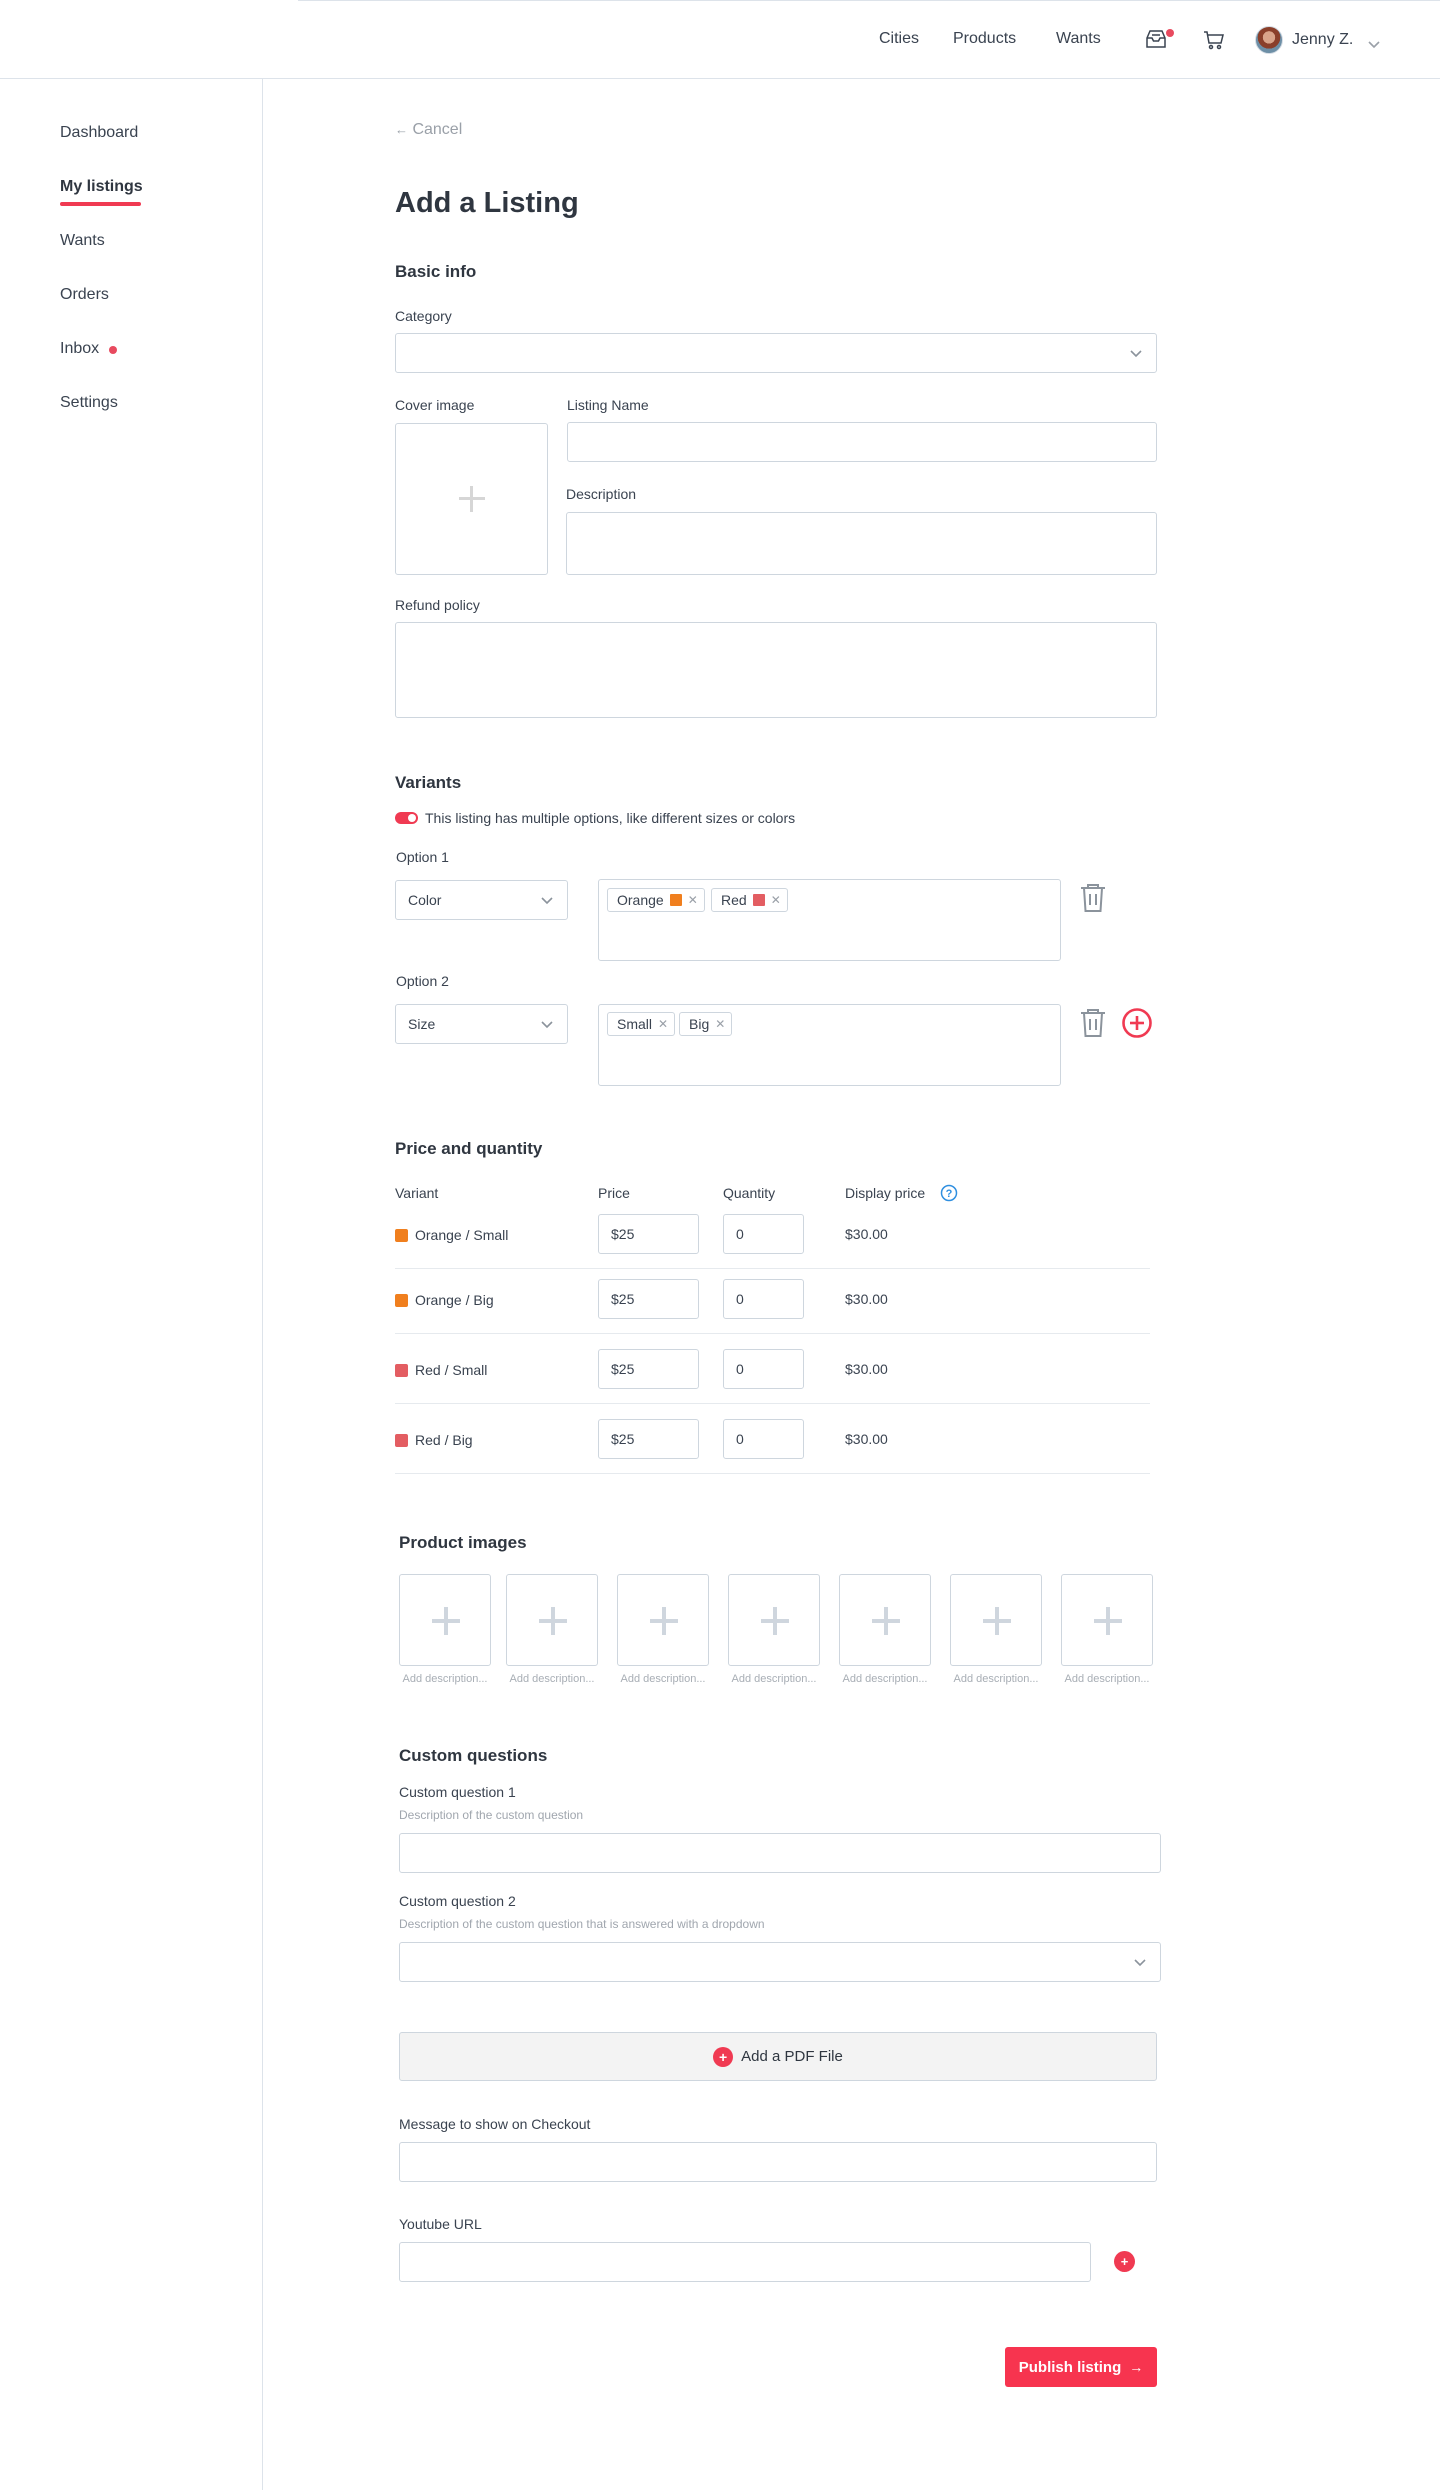  I want to click on active-indicator, so click(100, 204).